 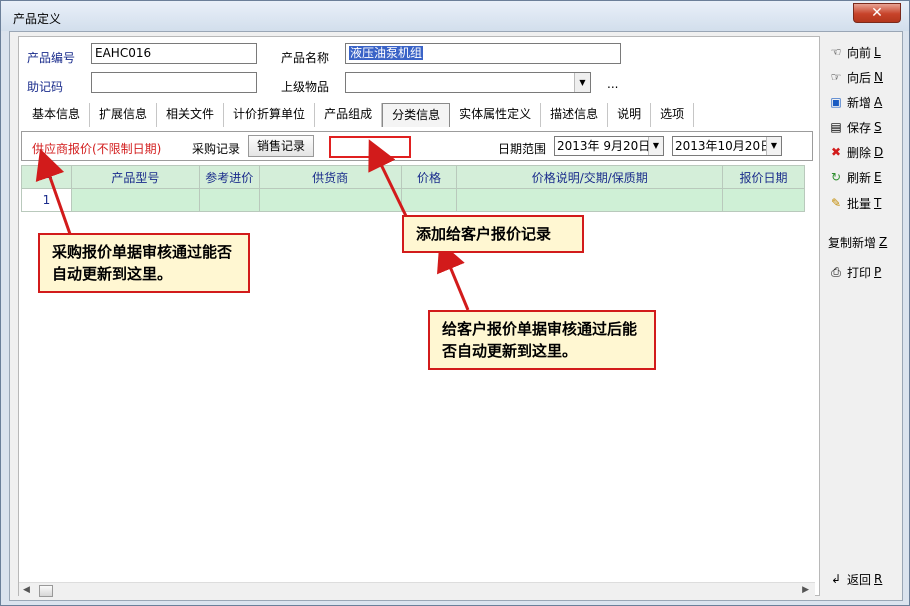 I want to click on table-cell: 1, so click(x=46, y=200).